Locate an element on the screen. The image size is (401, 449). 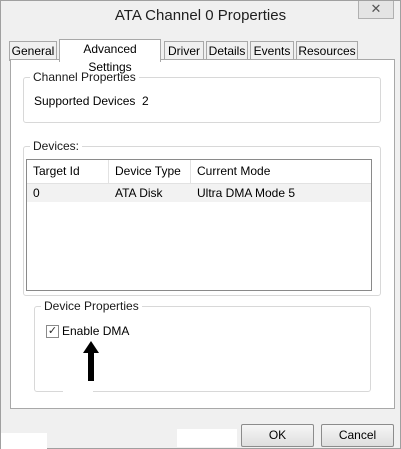
column-current-mode: Current Mode is located at coordinates (281, 171).